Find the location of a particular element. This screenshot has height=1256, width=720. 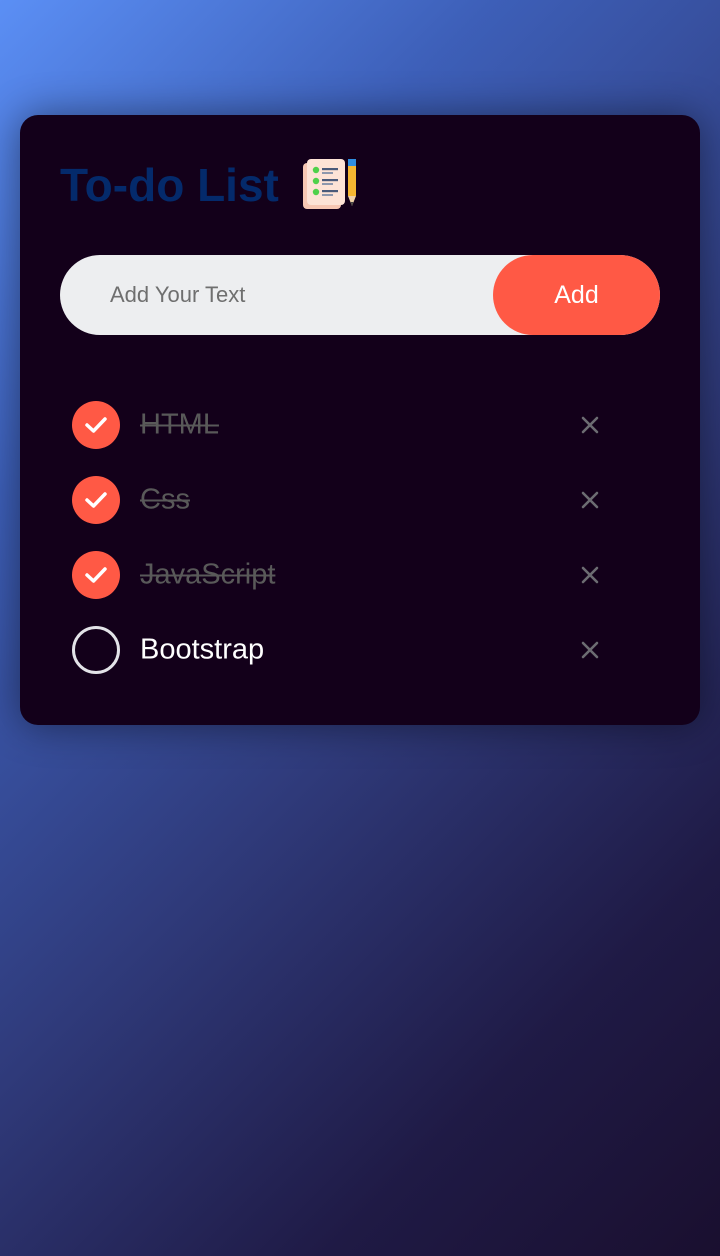

task-label: JavaScript is located at coordinates (208, 574).